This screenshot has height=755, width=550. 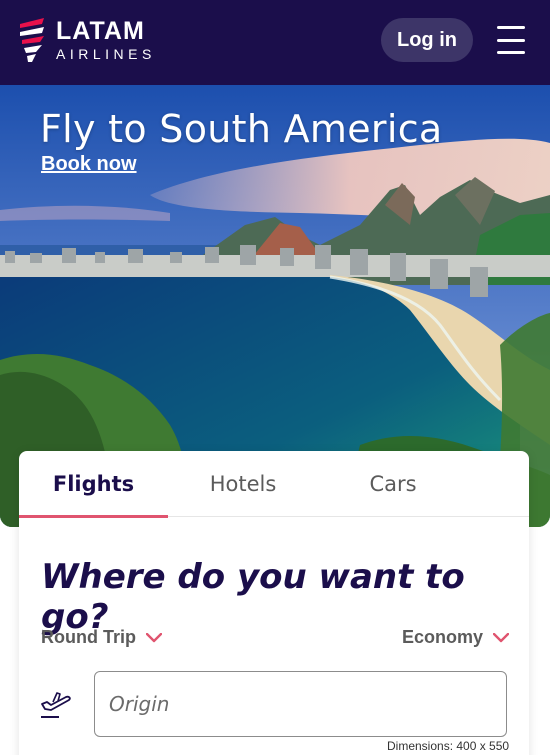 I want to click on logo-text: LATAM AIRLINES, so click(x=106, y=40).